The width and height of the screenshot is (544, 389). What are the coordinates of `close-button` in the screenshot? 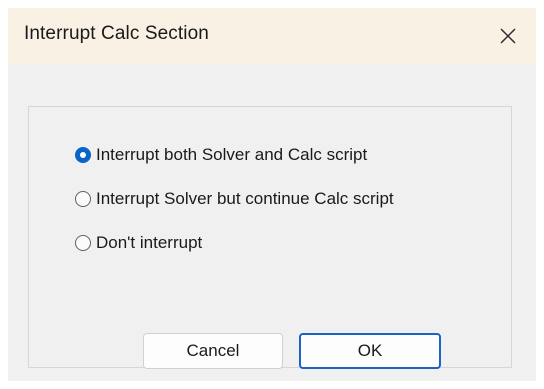 It's located at (508, 36).